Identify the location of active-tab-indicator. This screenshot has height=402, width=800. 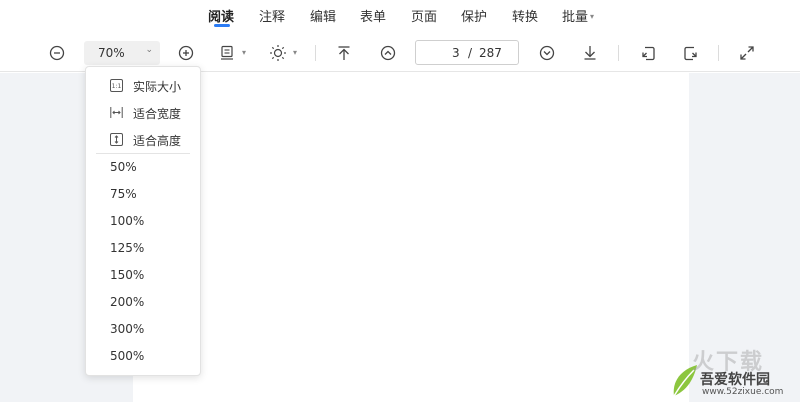
(222, 25).